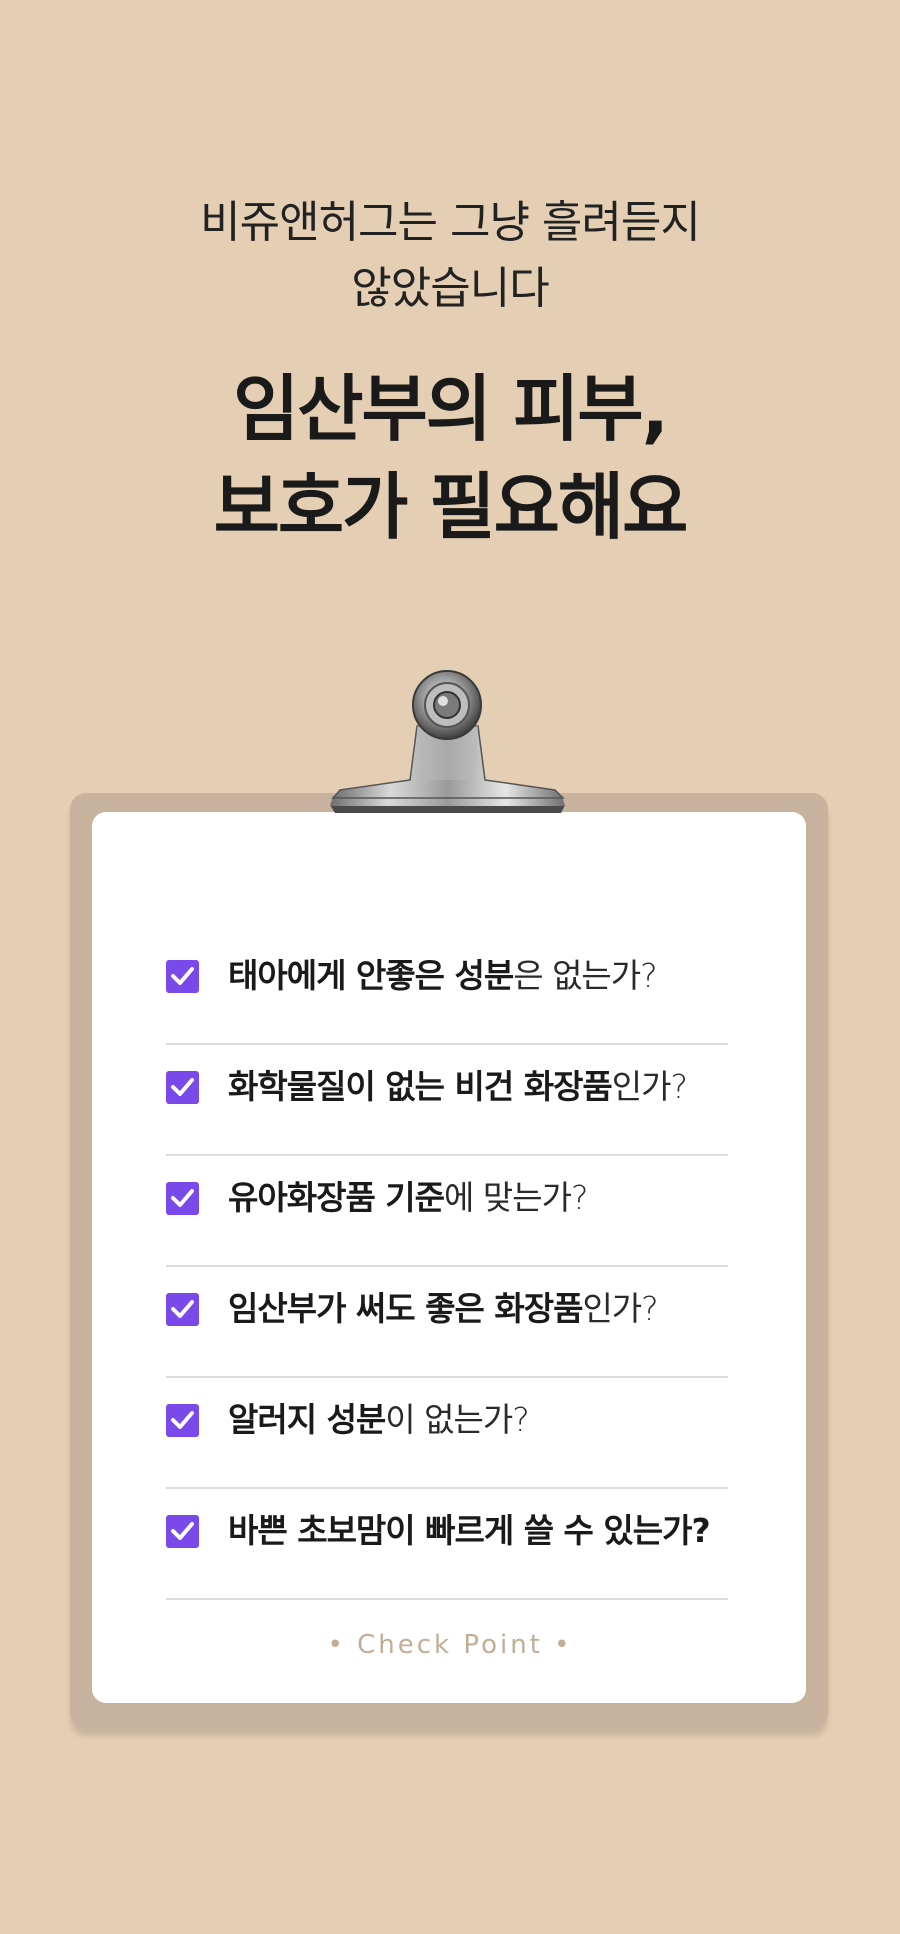 This screenshot has width=900, height=1934. I want to click on item-rest-text: 이 없는가?, so click(457, 1419).